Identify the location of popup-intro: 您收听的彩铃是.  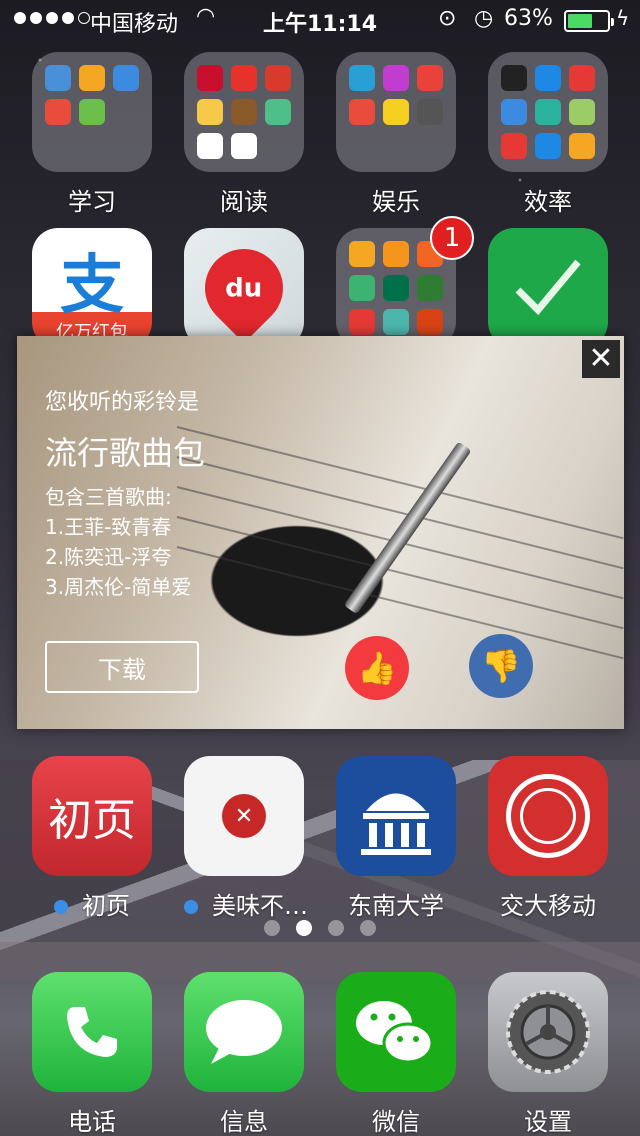
(122, 402).